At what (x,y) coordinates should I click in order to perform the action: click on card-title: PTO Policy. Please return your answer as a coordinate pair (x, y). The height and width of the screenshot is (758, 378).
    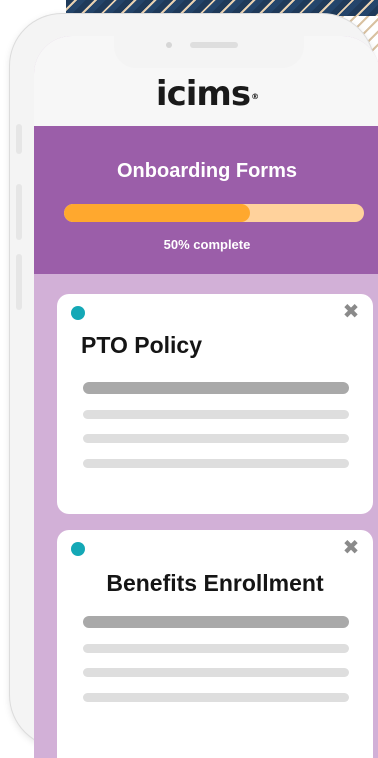
    Looking at the image, I should click on (142, 345).